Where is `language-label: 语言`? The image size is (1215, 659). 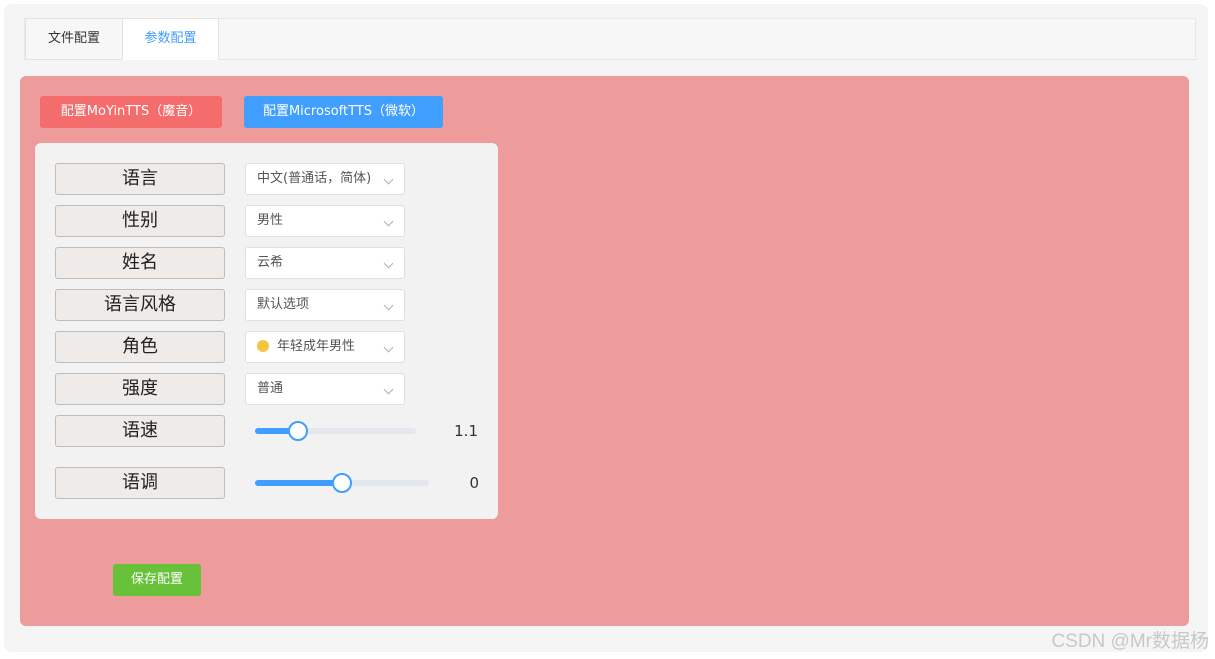 language-label: 语言 is located at coordinates (140, 179).